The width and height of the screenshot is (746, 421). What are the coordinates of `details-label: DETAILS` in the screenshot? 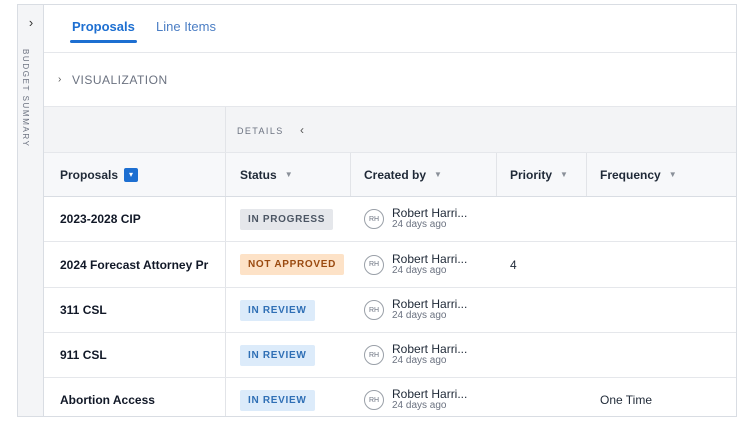 It's located at (260, 131).